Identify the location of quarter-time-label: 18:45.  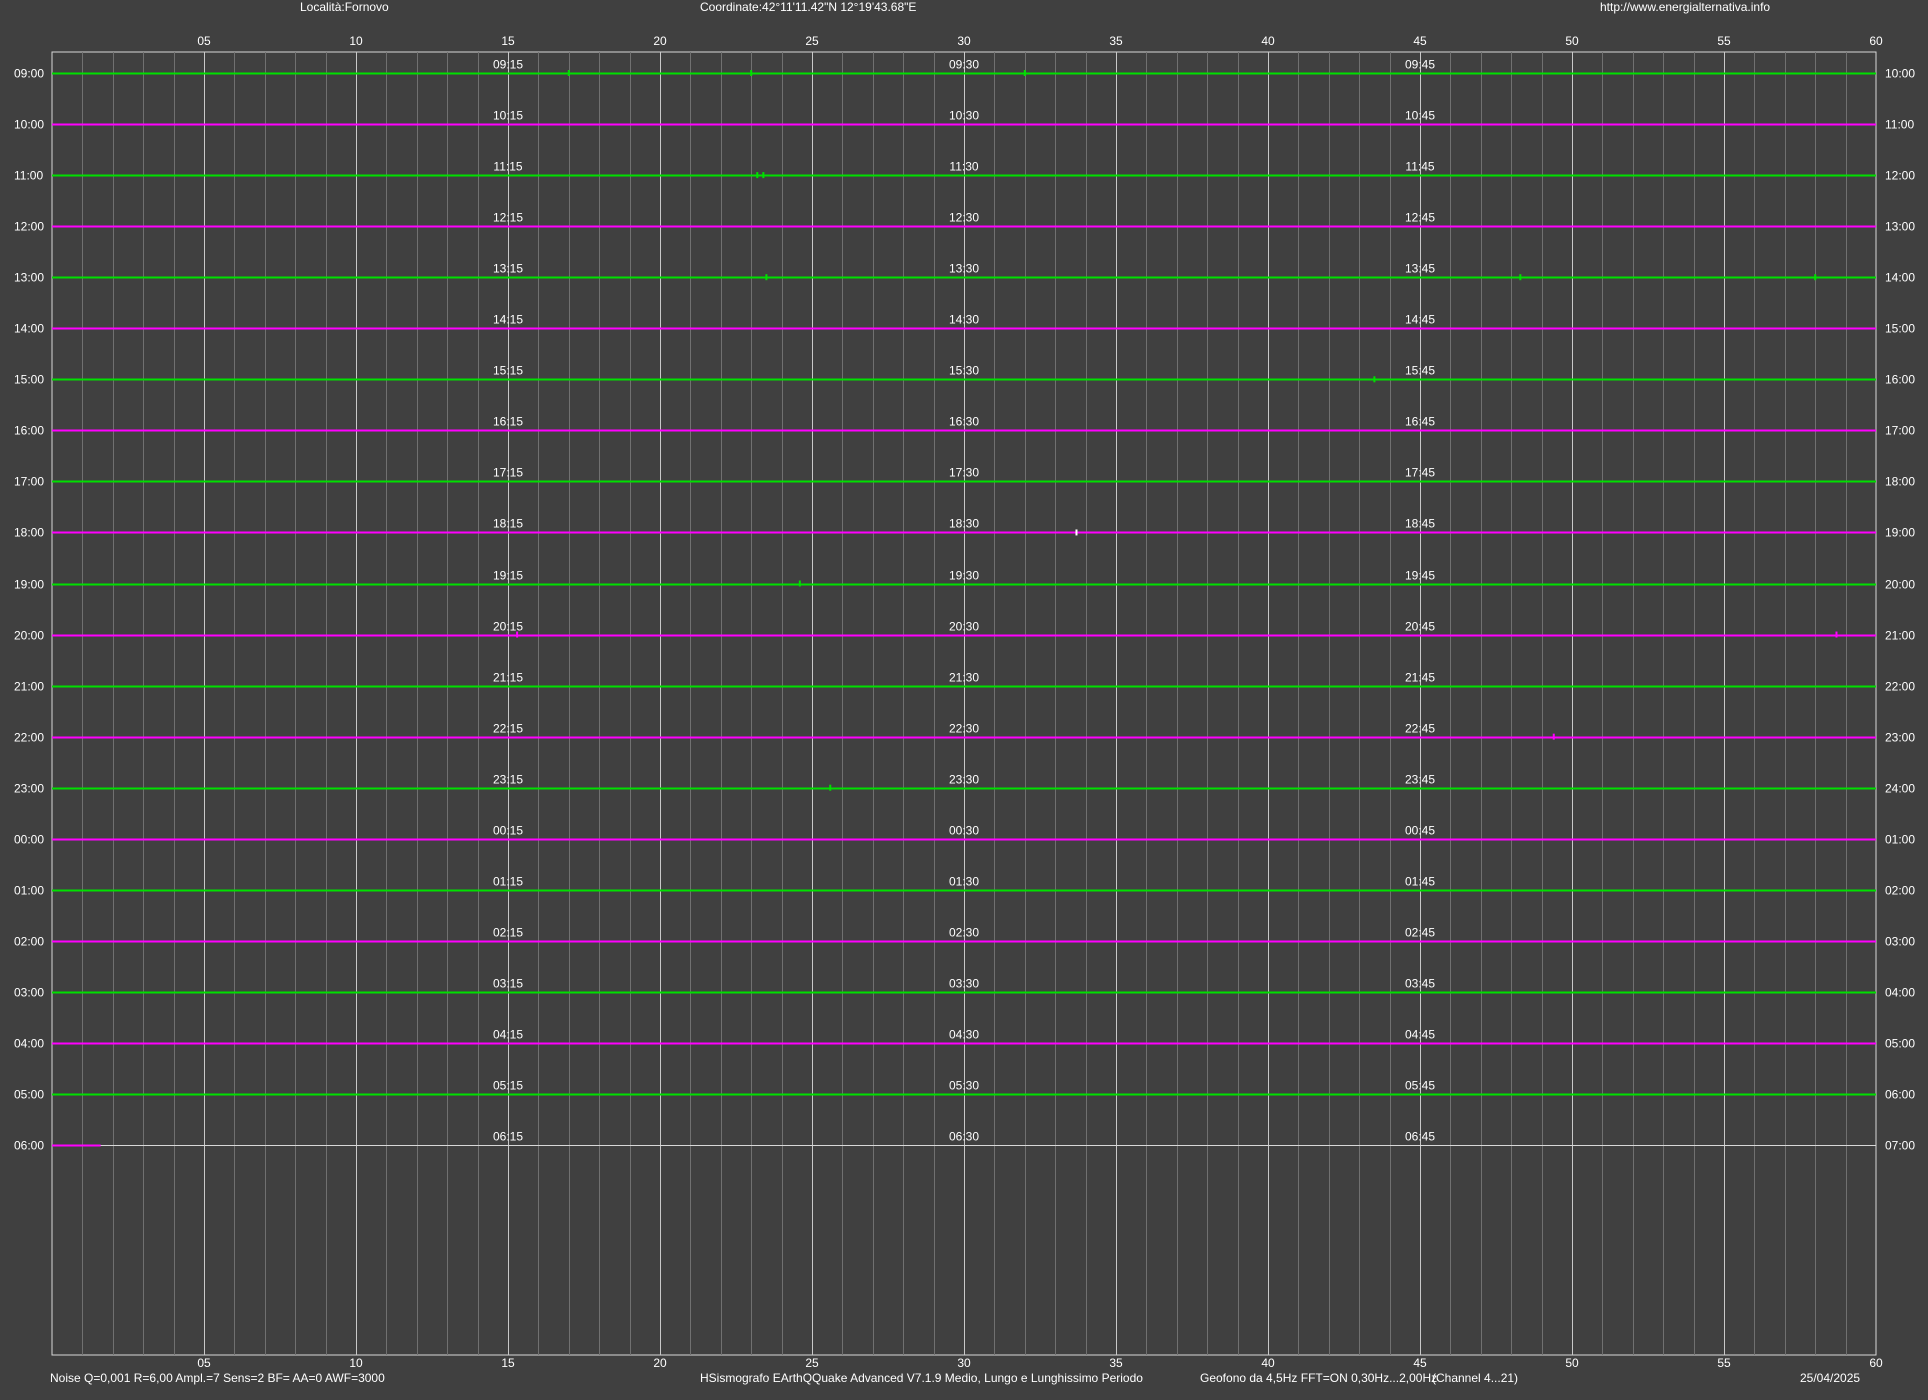
(1420, 524).